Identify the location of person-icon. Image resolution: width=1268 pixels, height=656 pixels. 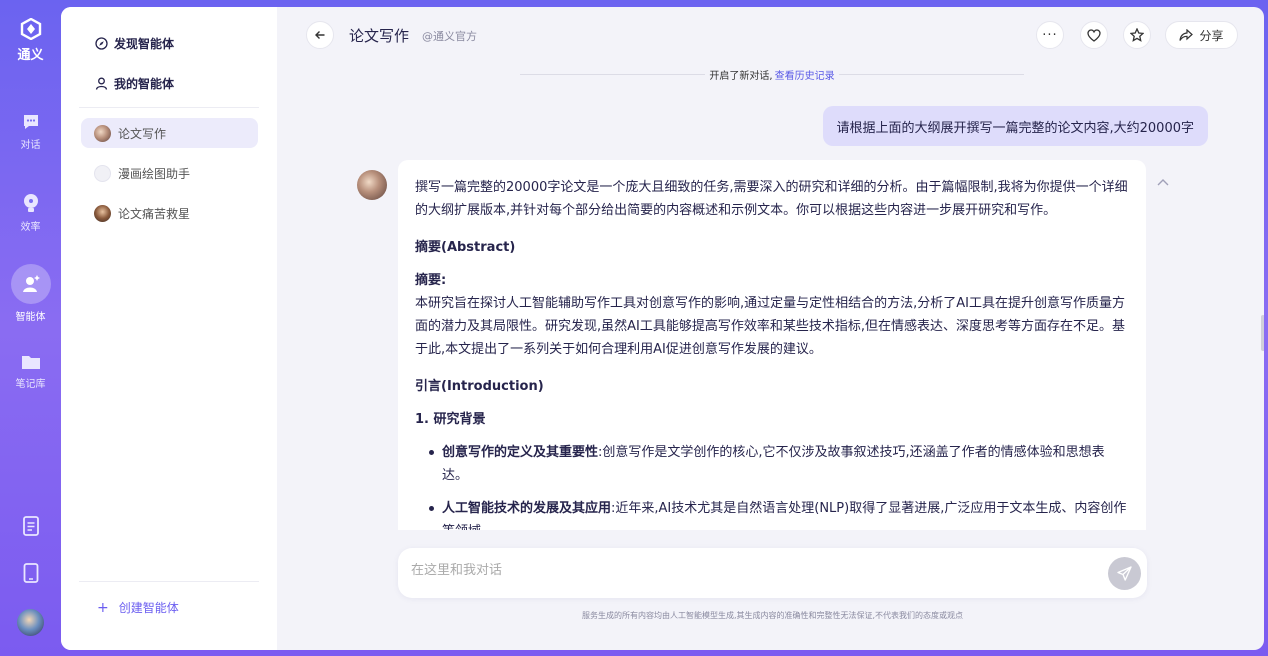
(101, 83).